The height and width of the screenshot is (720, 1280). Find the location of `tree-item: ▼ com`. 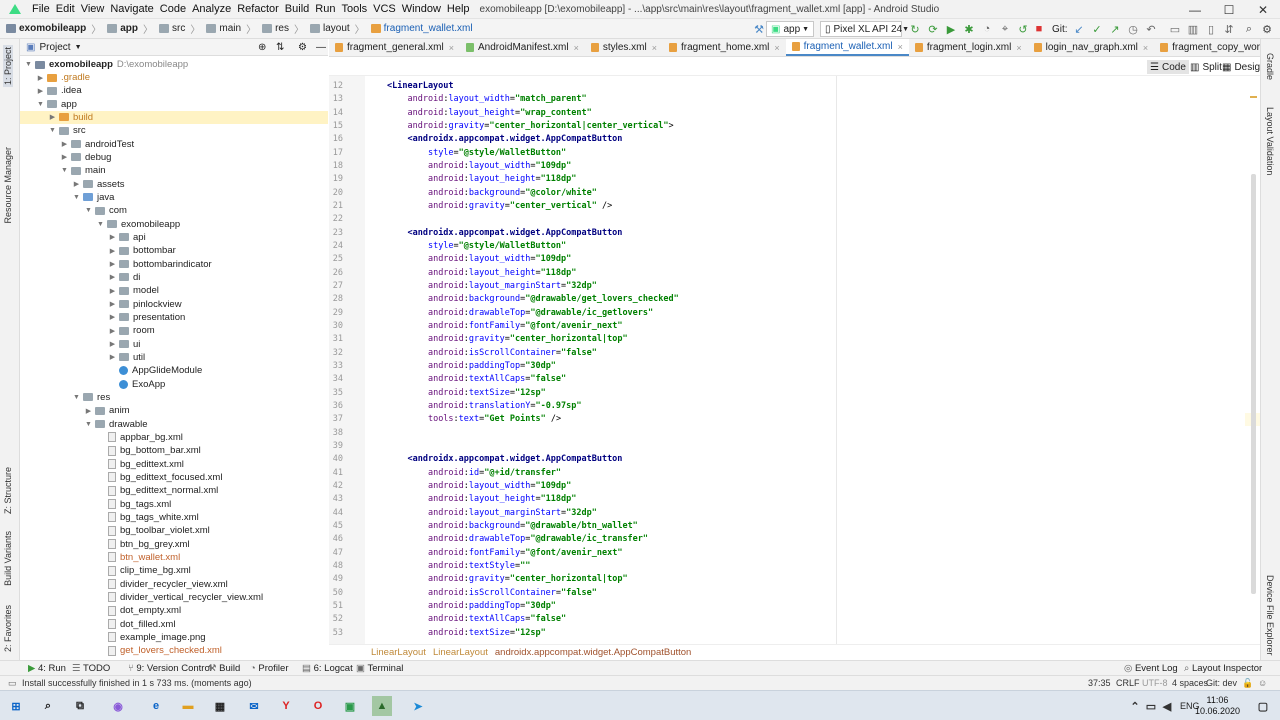

tree-item: ▼ com is located at coordinates (174, 210).